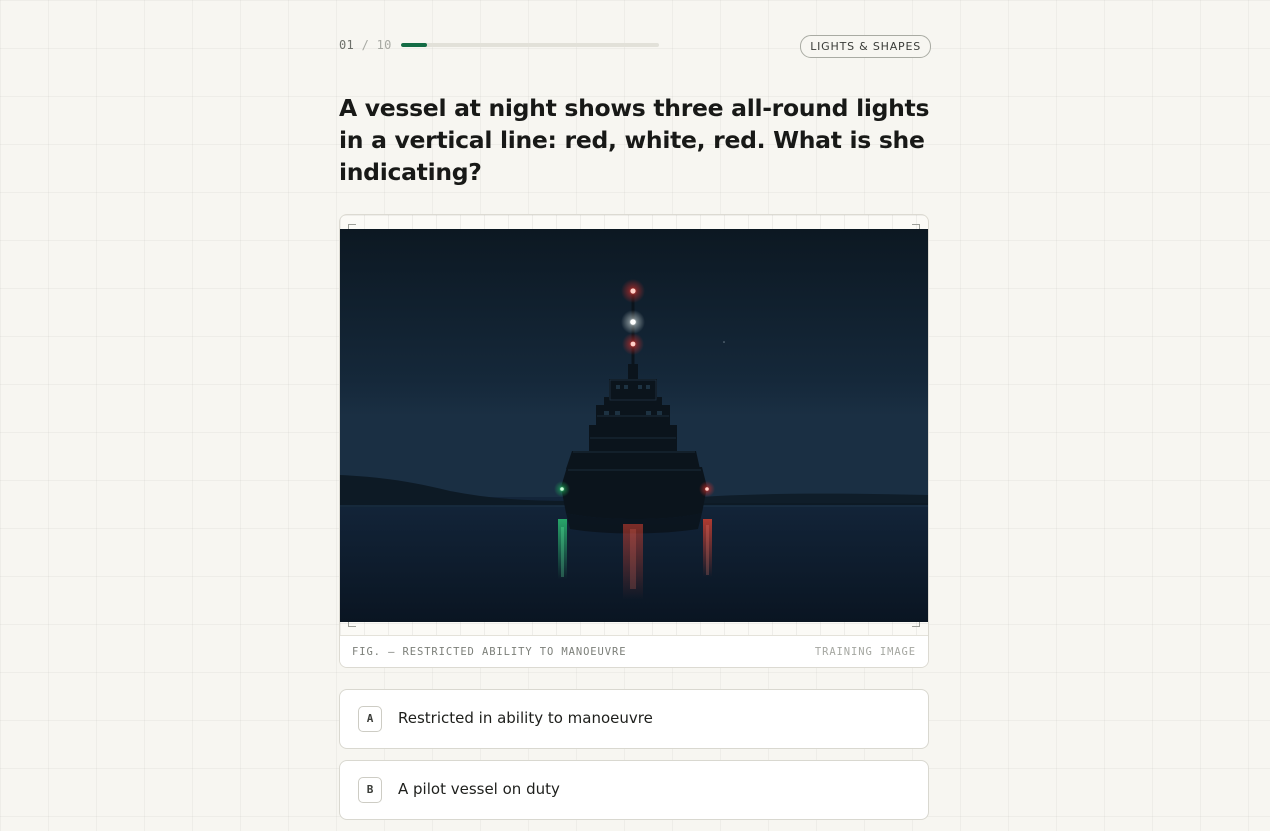 This screenshot has height=831, width=1270. What do you see at coordinates (865, 46) in the screenshot?
I see `category-badge: LIGHTS & SHAPES` at bounding box center [865, 46].